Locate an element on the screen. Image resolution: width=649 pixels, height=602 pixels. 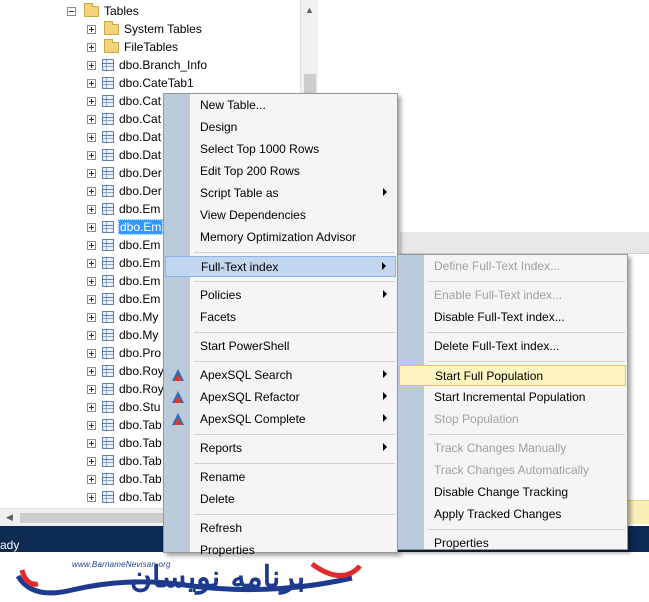
menu-item-apexsql-search: ApexSQL Search is located at coordinates (280, 375).